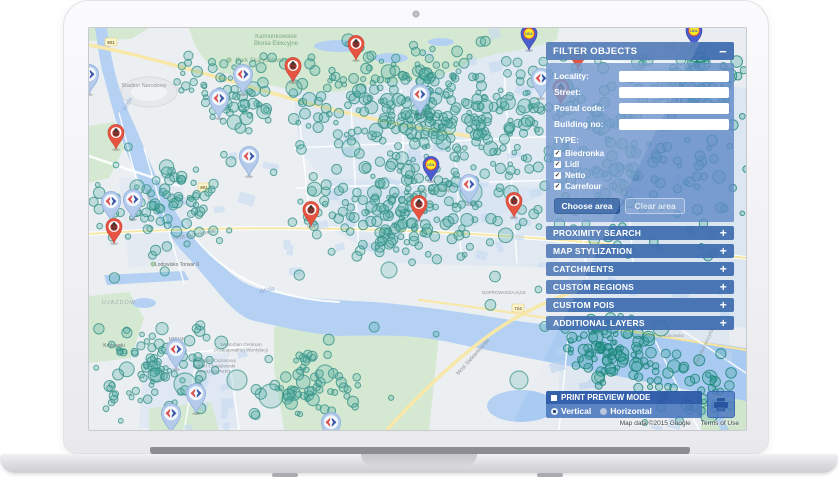 The image size is (838, 481). I want to click on type-row-carrefour: ✓ Carrefour, so click(641, 186).